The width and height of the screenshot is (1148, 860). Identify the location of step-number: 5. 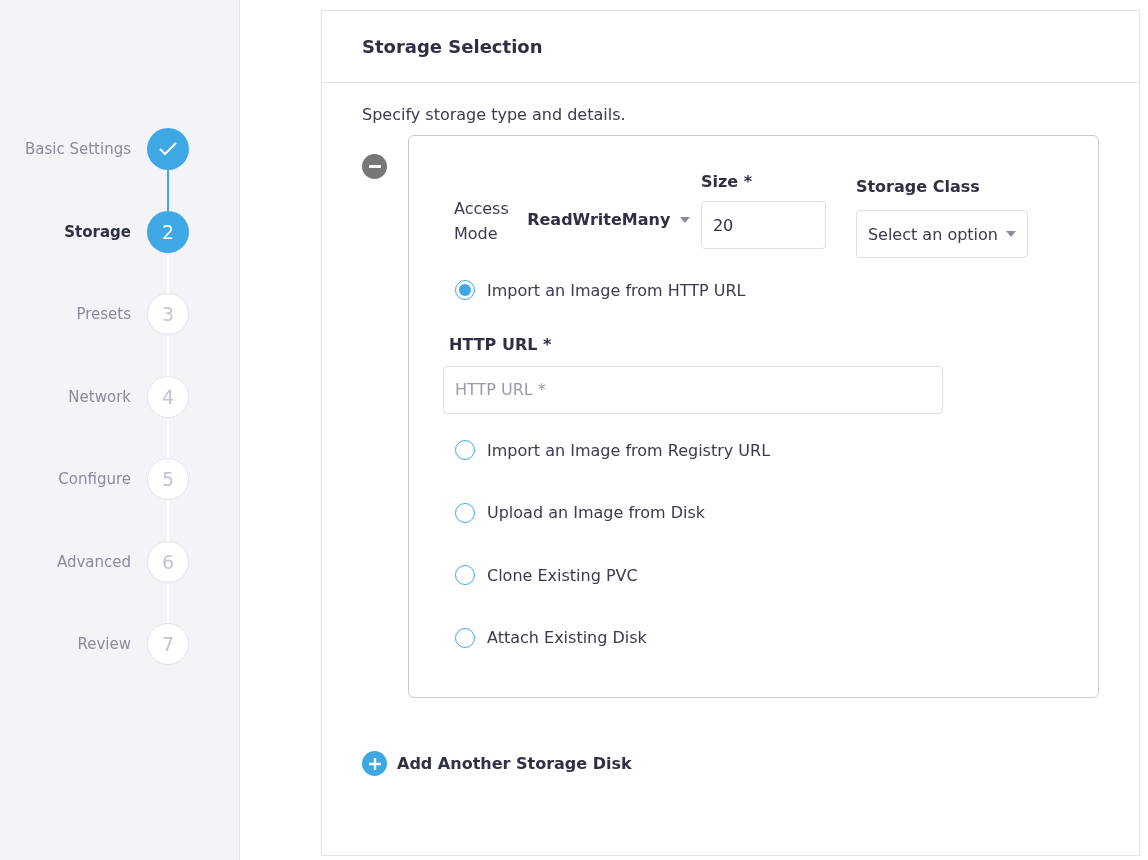
(168, 479).